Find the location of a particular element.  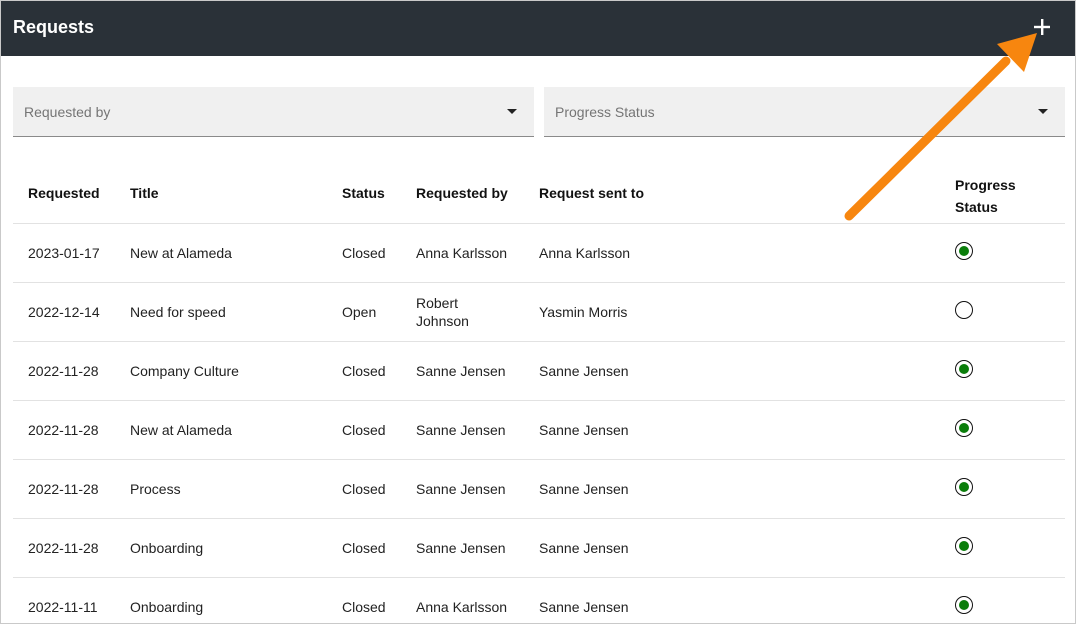

cell-requested-by: Robert Johnson is located at coordinates (461, 312).